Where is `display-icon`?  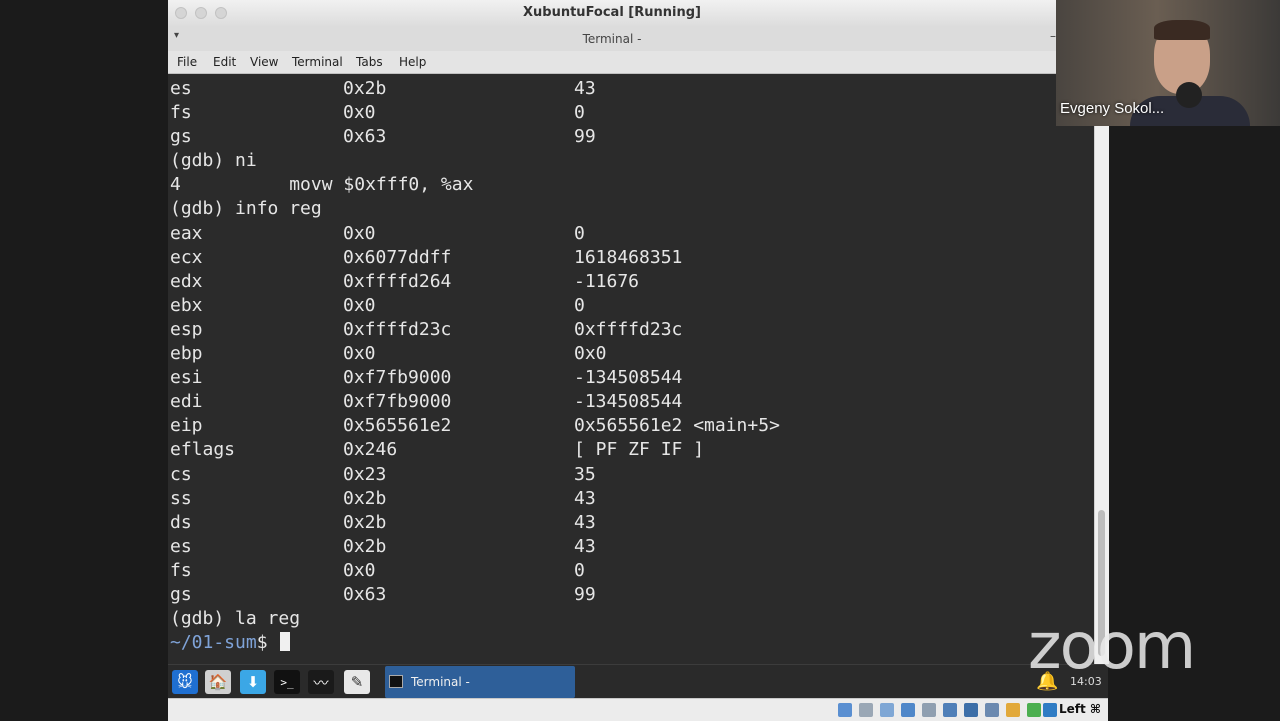 display-icon is located at coordinates (971, 710).